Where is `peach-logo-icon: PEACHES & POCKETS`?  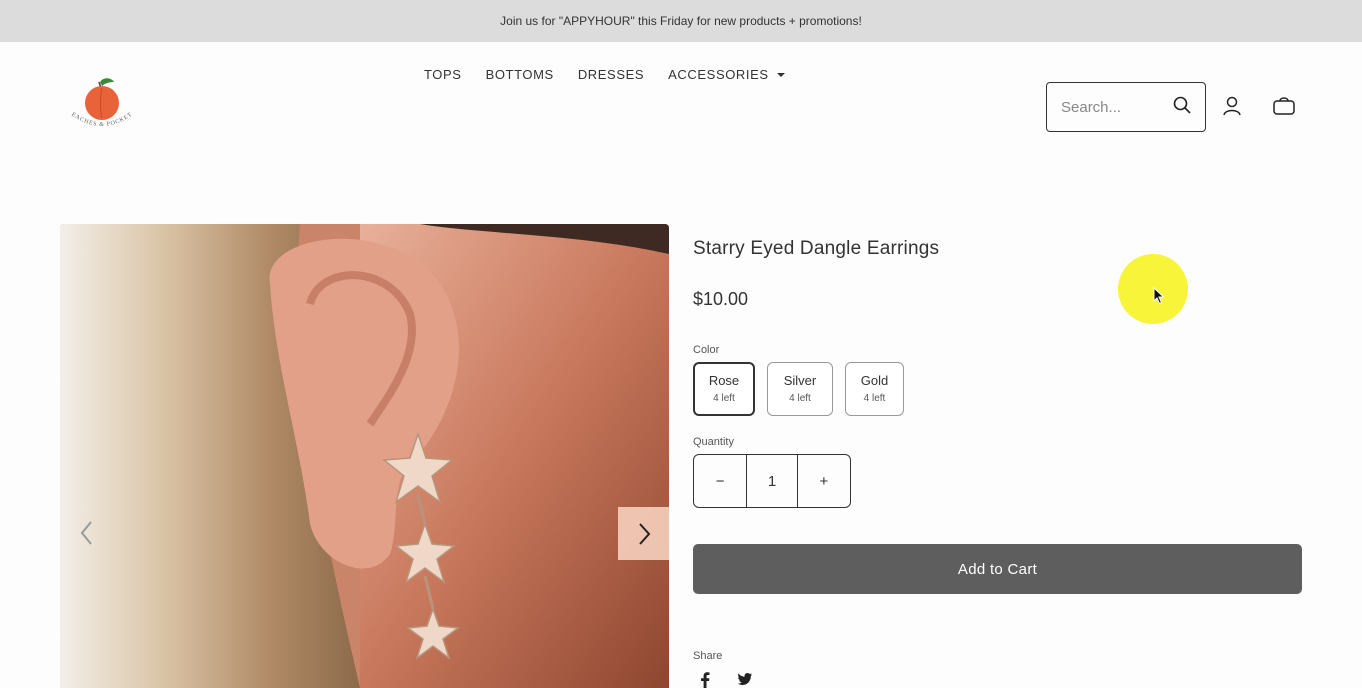
peach-logo-icon: PEACHES & POCKETS is located at coordinates (96, 100).